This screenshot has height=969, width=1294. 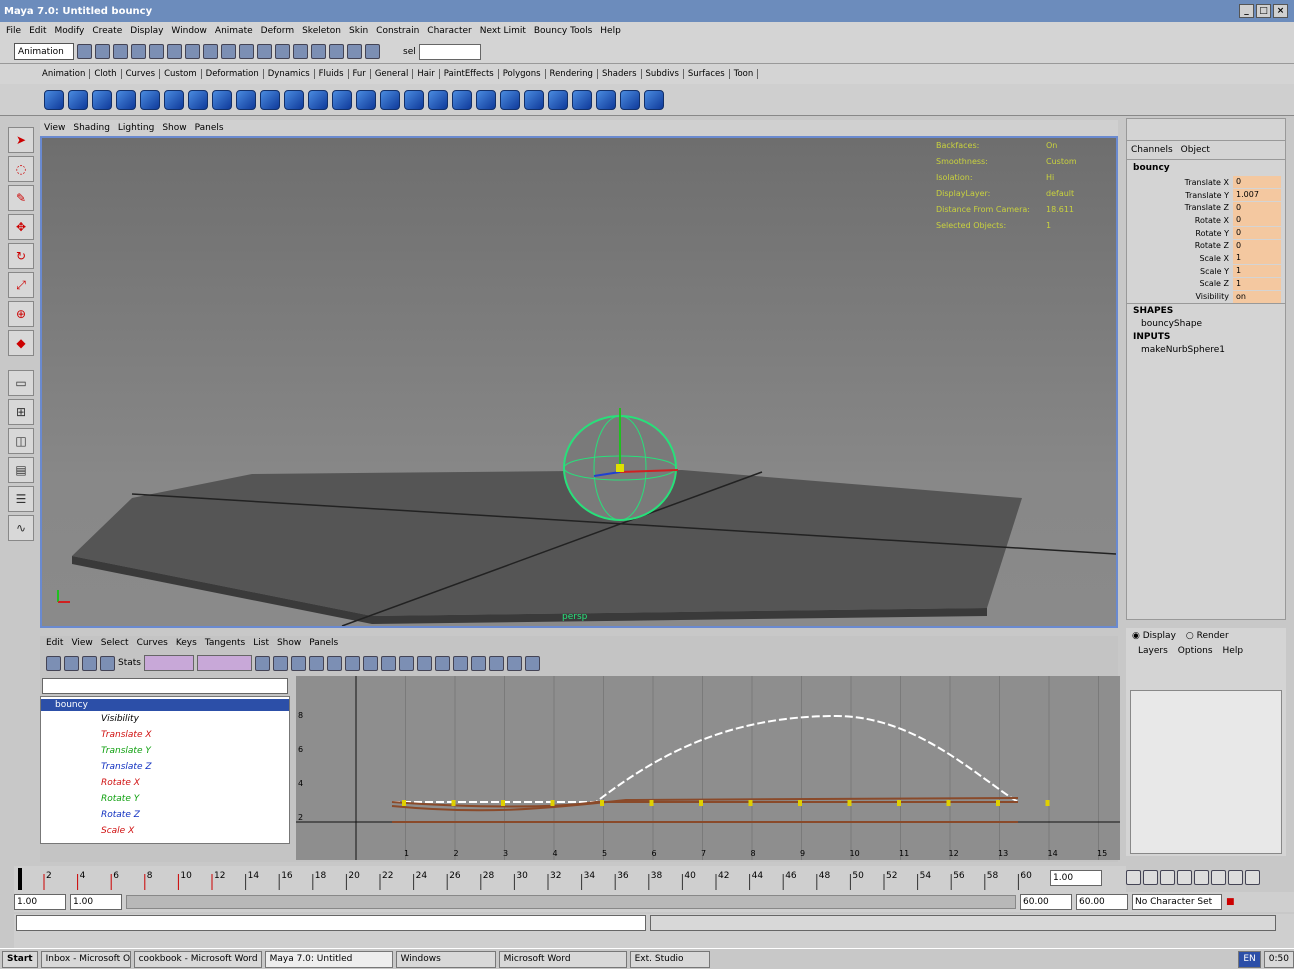 What do you see at coordinates (388, 663) in the screenshot?
I see `plateau-tangent-icon` at bounding box center [388, 663].